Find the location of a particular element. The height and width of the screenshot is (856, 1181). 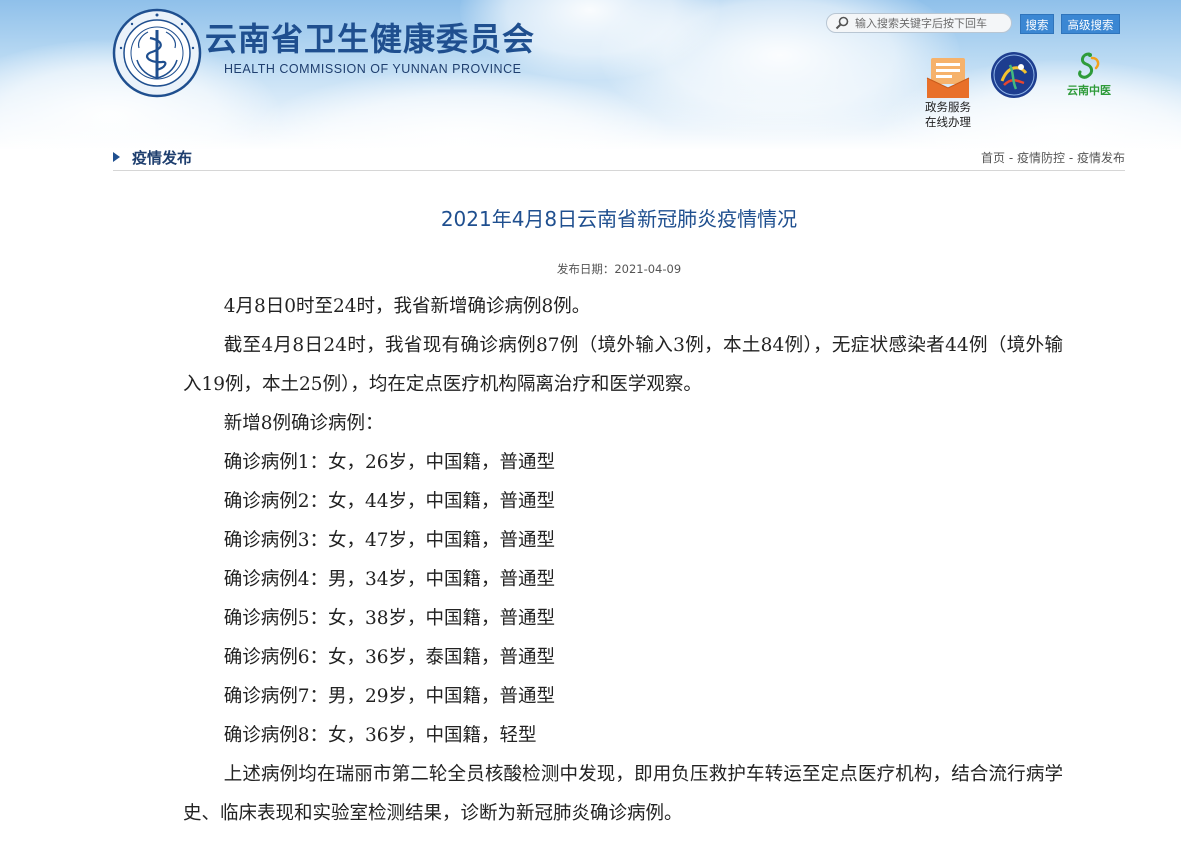

tcm-label: 云南中医 is located at coordinates (1089, 90).